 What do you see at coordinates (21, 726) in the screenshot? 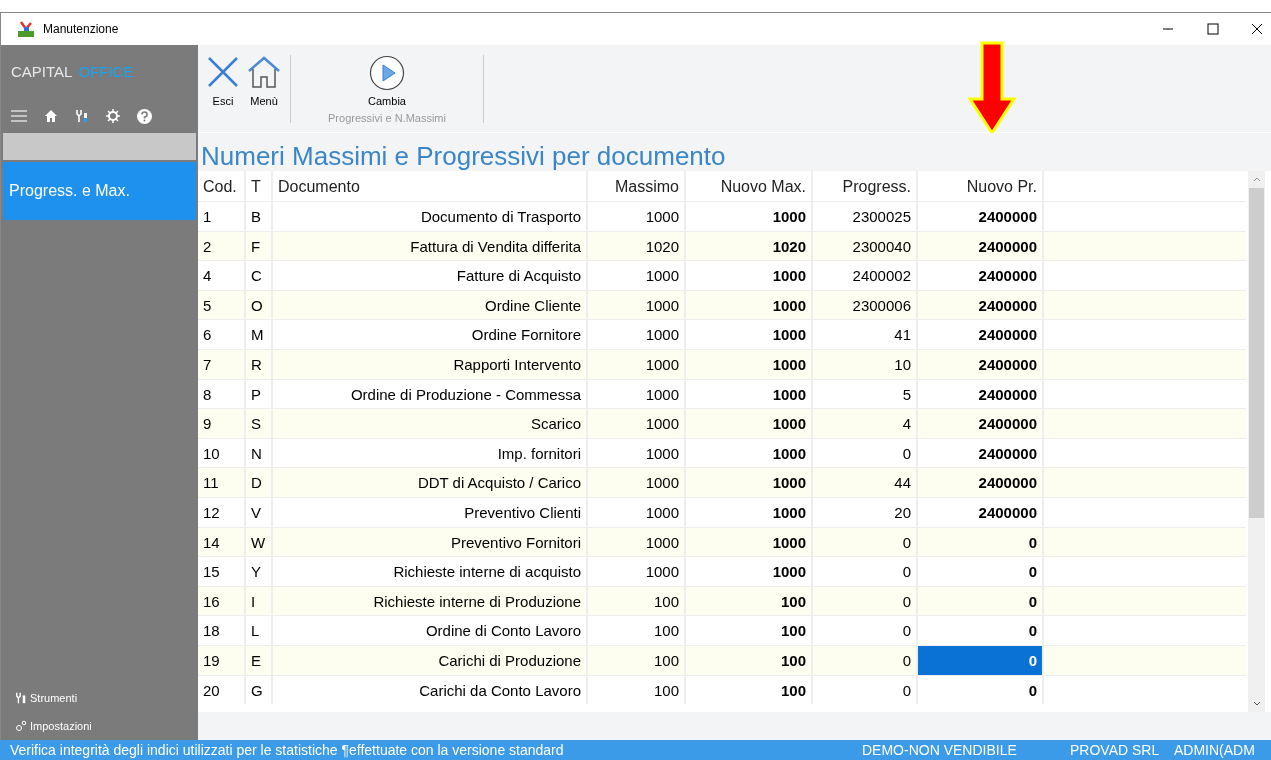
I see `gears-icon` at bounding box center [21, 726].